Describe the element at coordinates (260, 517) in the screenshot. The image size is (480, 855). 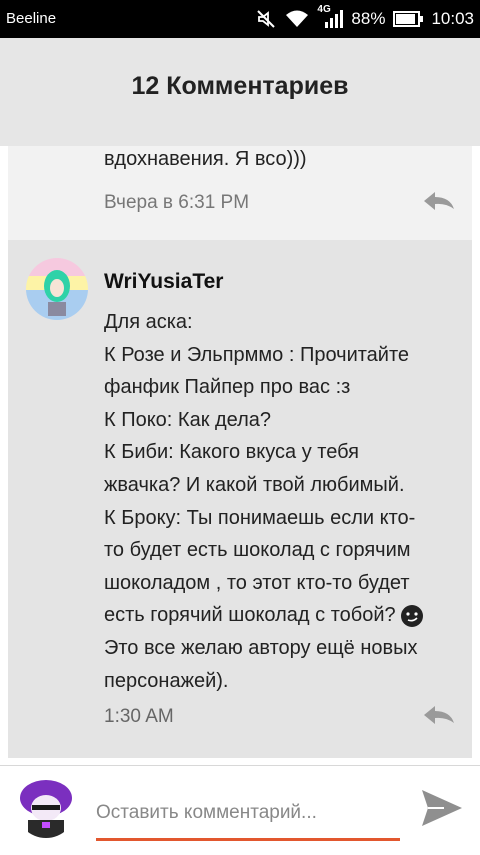
I see `comment-line: К Броку: Ты понимаешь если кто-` at that location.